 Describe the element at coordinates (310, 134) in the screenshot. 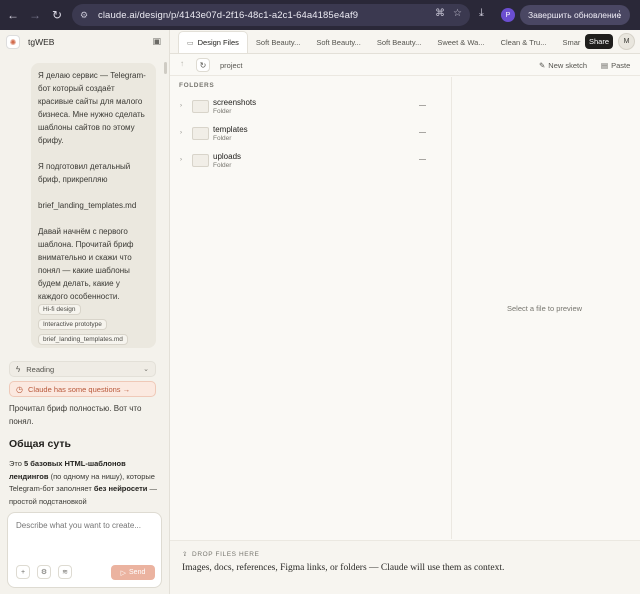

I see `folder-row: › templates Folder —` at that location.